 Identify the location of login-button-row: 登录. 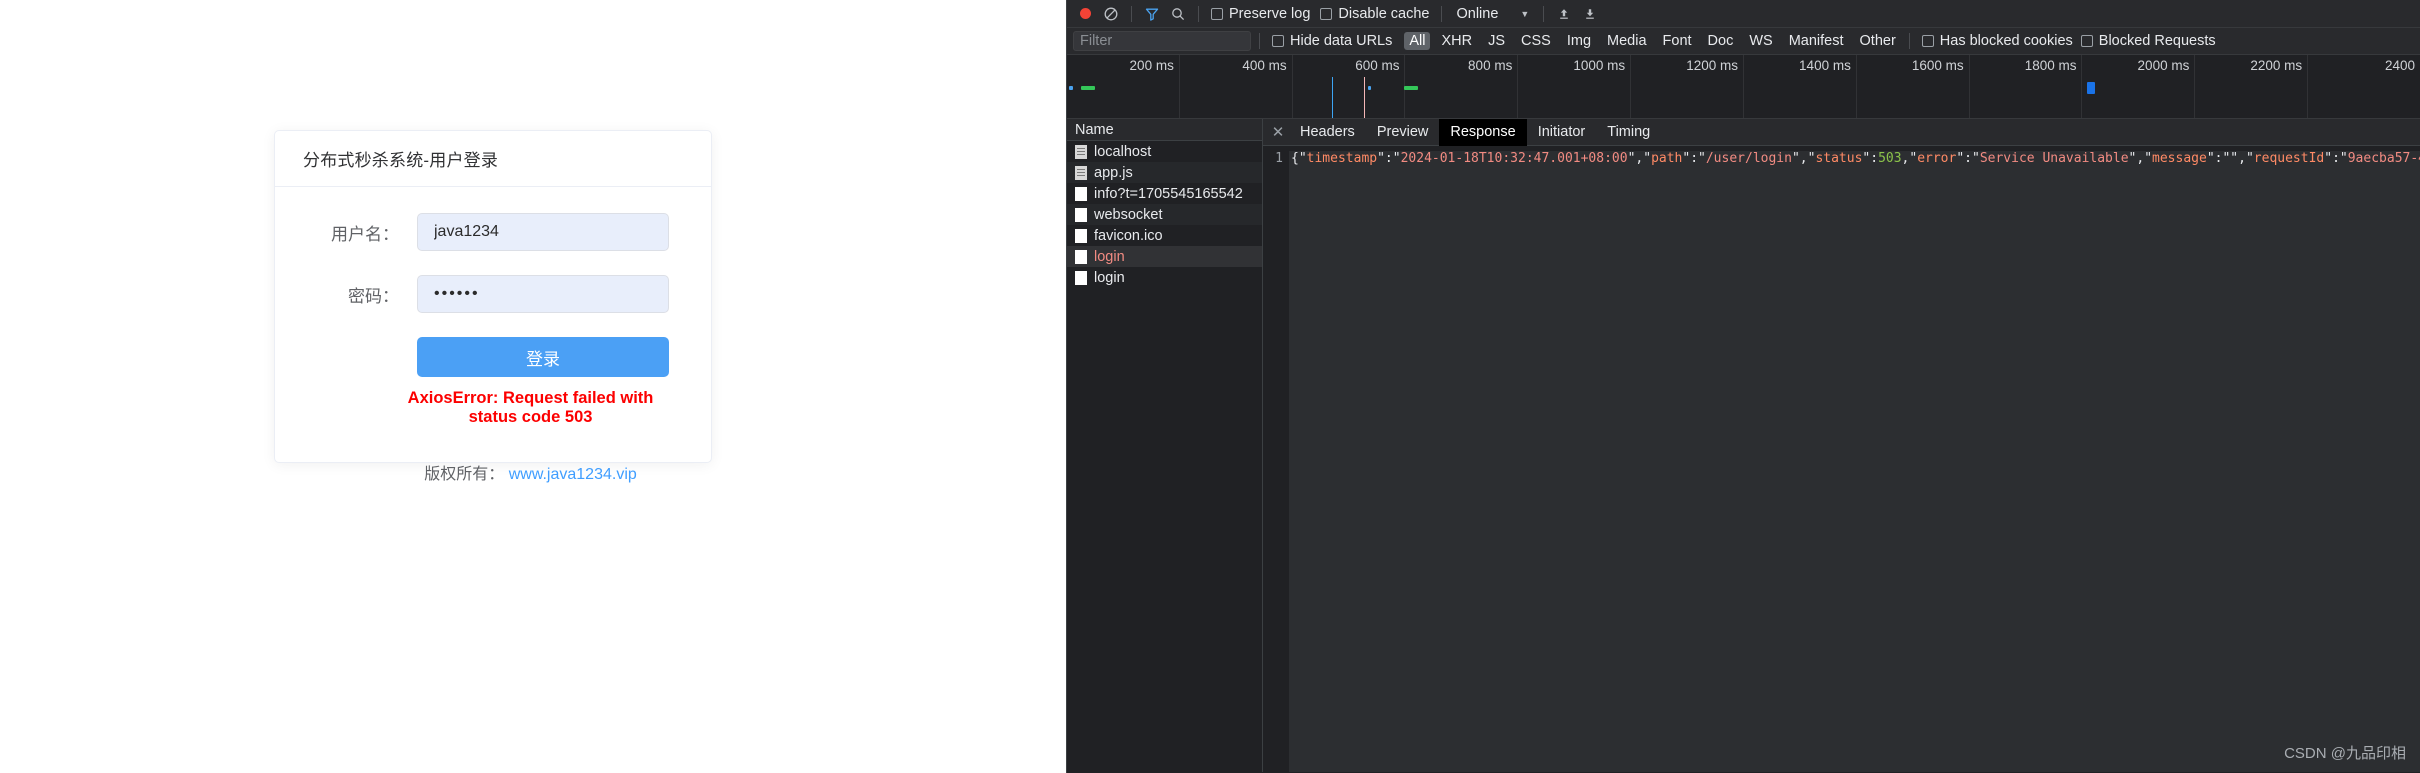
(477, 357).